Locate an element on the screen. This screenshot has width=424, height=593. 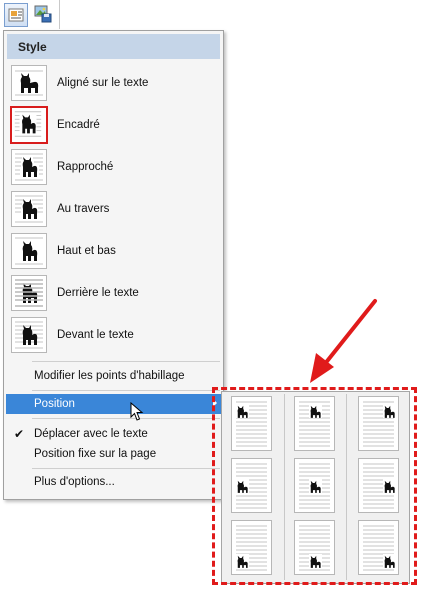
wrap-text-icon is located at coordinates (16, 15).